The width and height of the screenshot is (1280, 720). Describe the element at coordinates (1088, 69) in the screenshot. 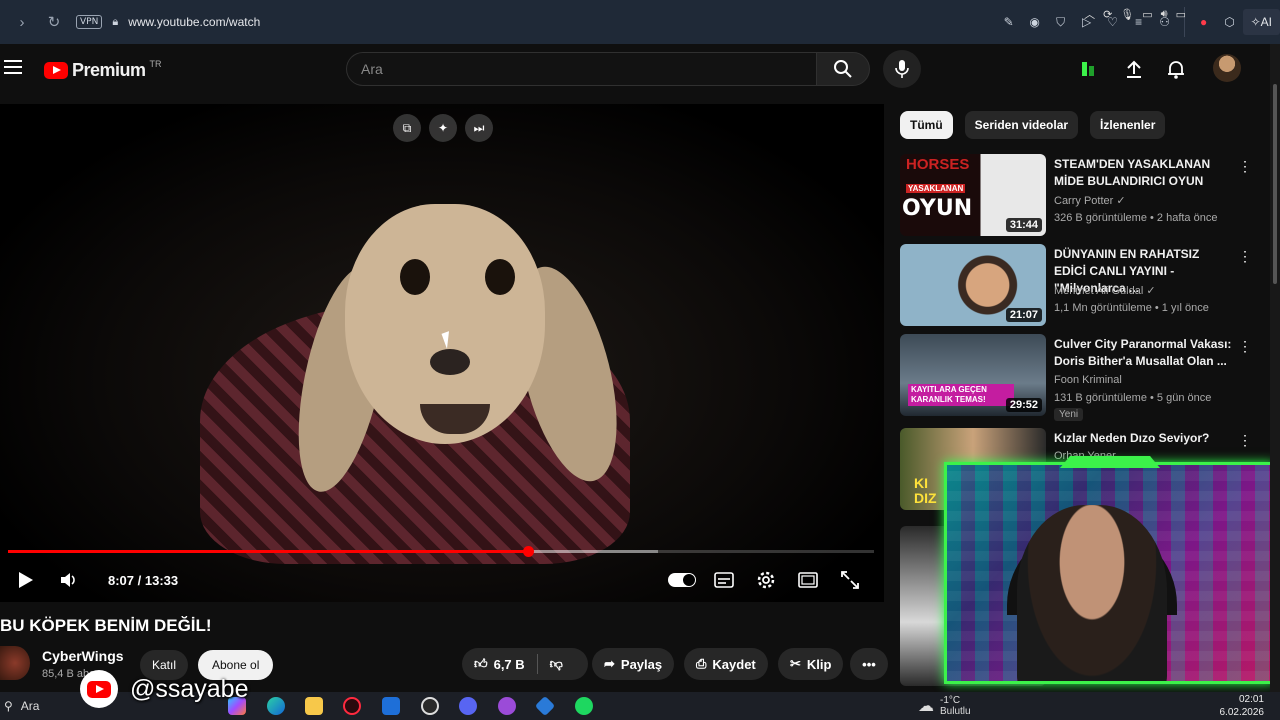

I see `studio-icon` at that location.